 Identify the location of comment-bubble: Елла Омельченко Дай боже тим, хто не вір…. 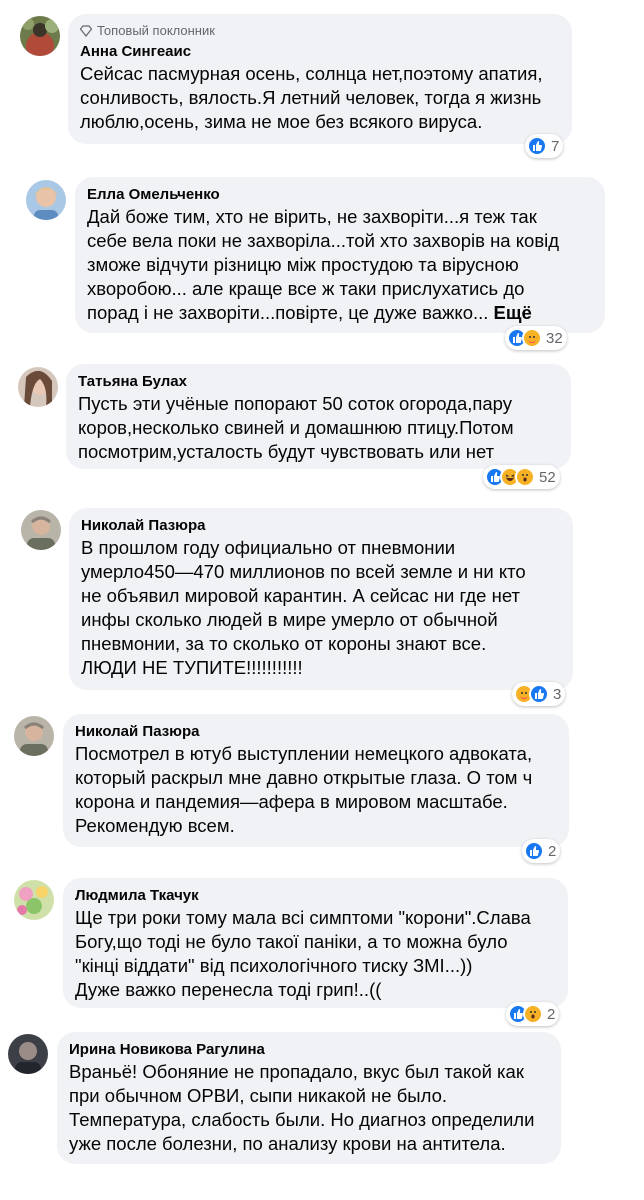
(340, 255).